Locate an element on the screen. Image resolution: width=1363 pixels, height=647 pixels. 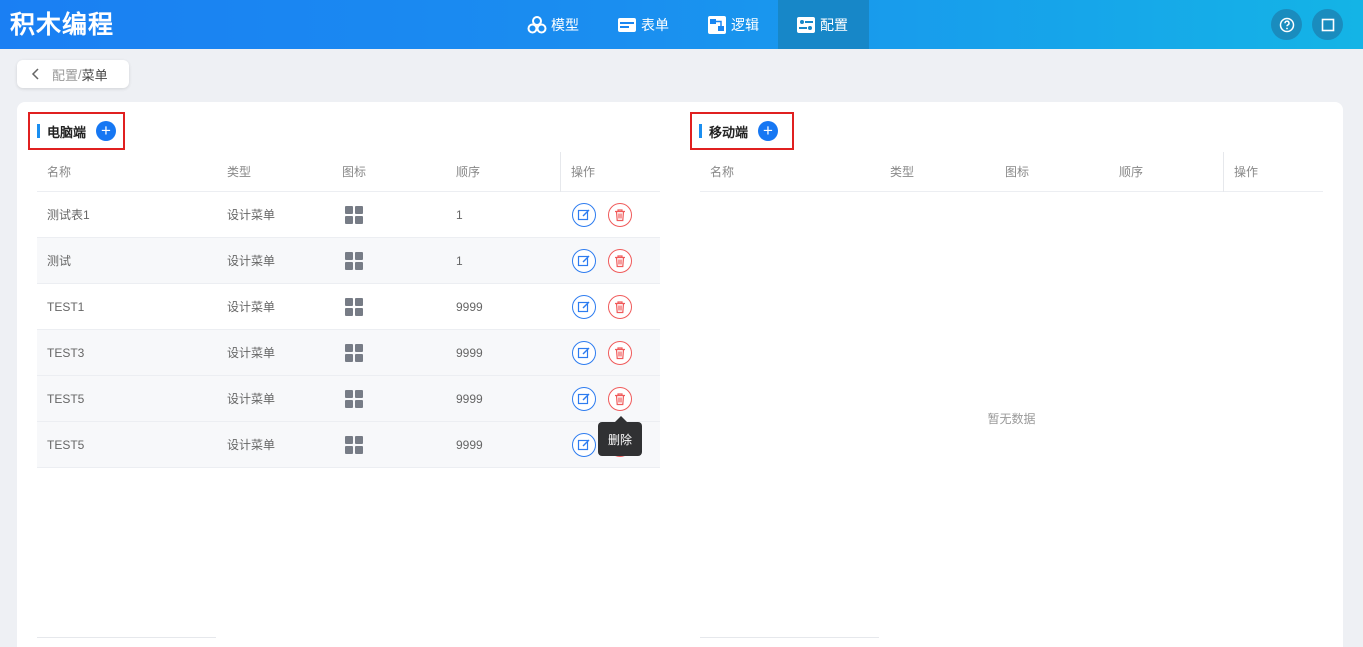
table-row: 测试表1 设计菜单 1 is located at coordinates (348, 215).